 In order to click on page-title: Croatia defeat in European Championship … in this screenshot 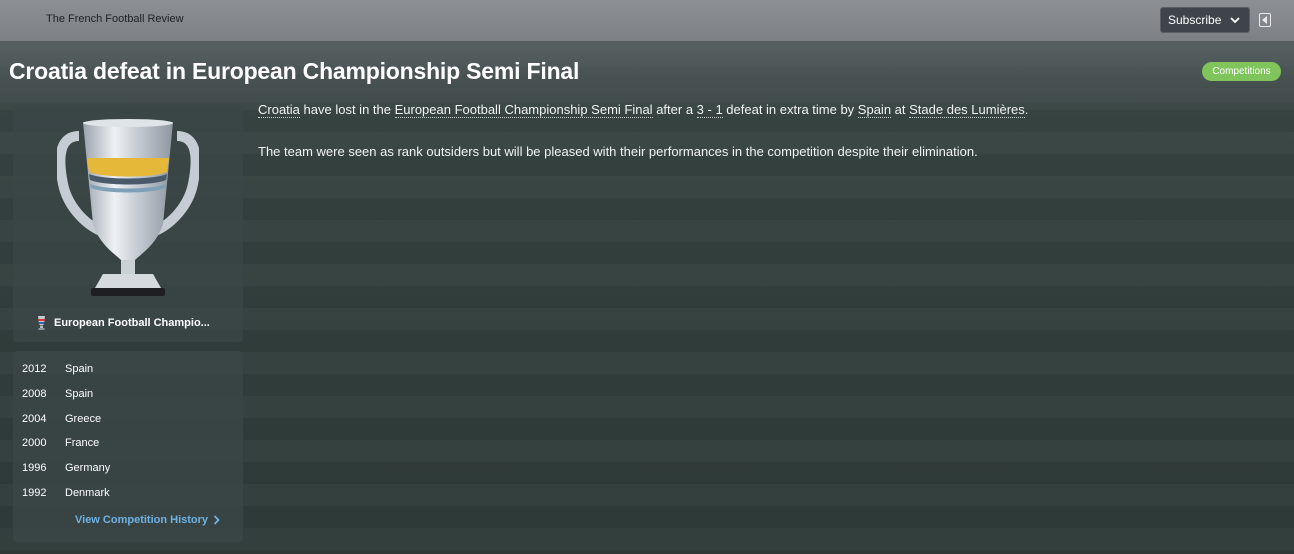, I will do `click(294, 71)`.